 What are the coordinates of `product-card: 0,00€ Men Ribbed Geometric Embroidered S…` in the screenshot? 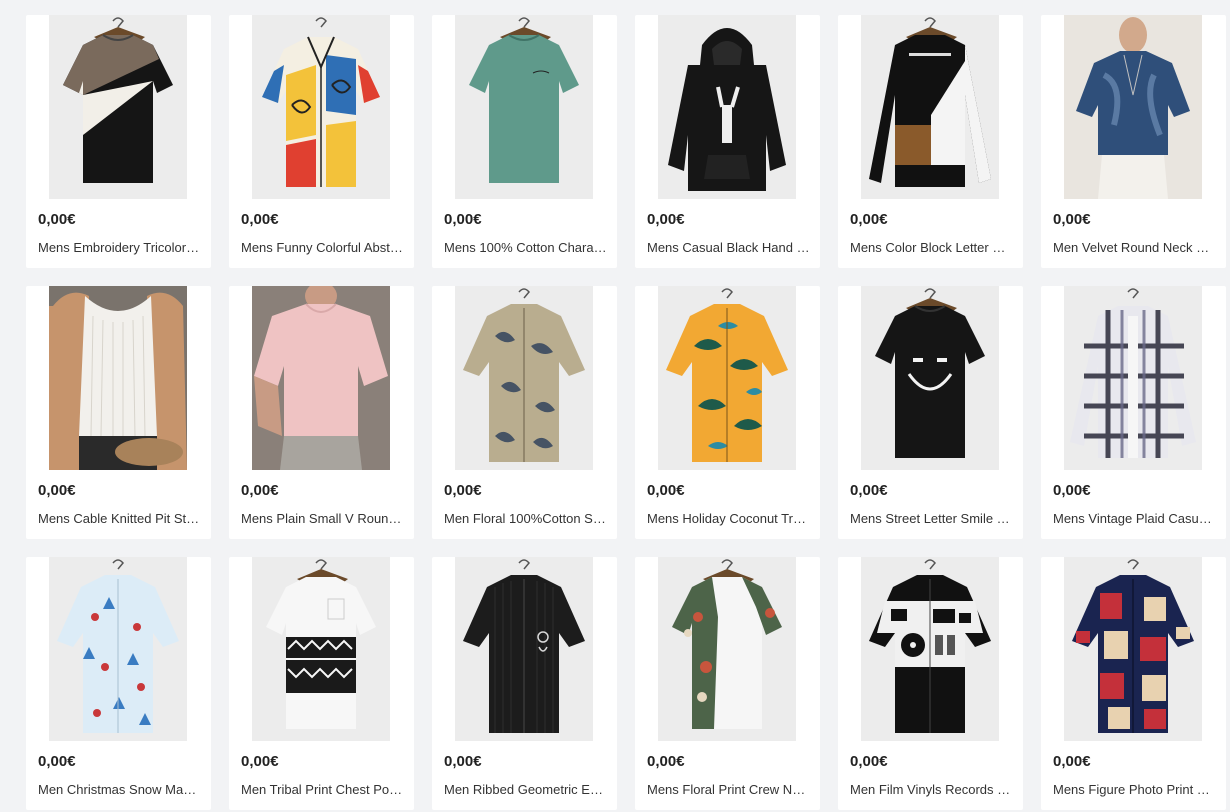 It's located at (524, 683).